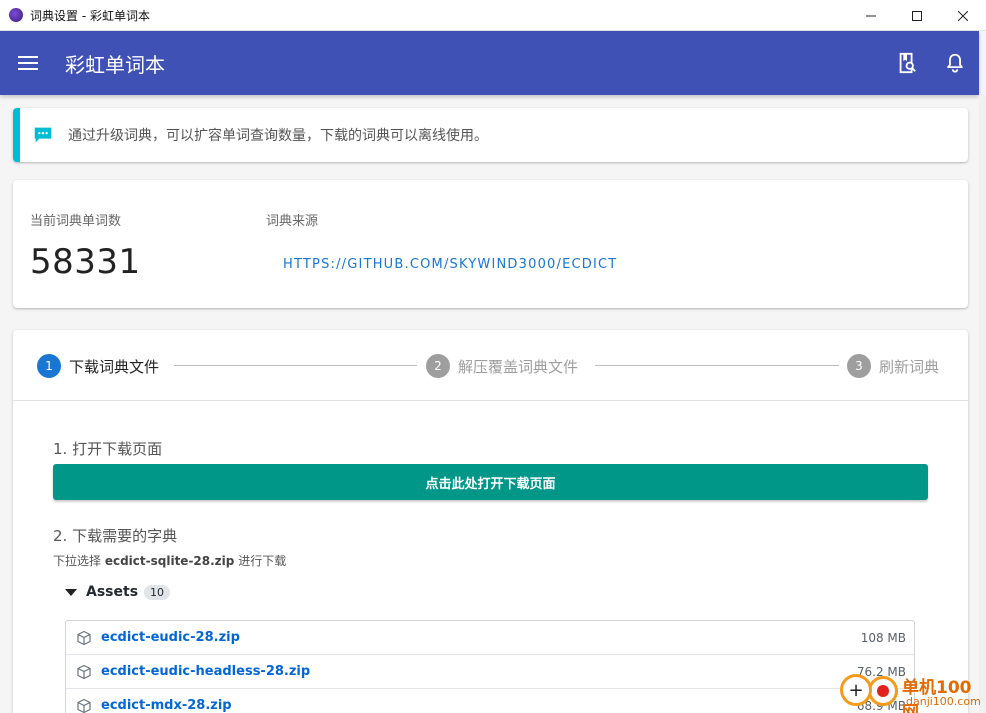 Image resolution: width=986 pixels, height=713 pixels. What do you see at coordinates (883, 691) in the screenshot?
I see `watermark-dot-icon` at bounding box center [883, 691].